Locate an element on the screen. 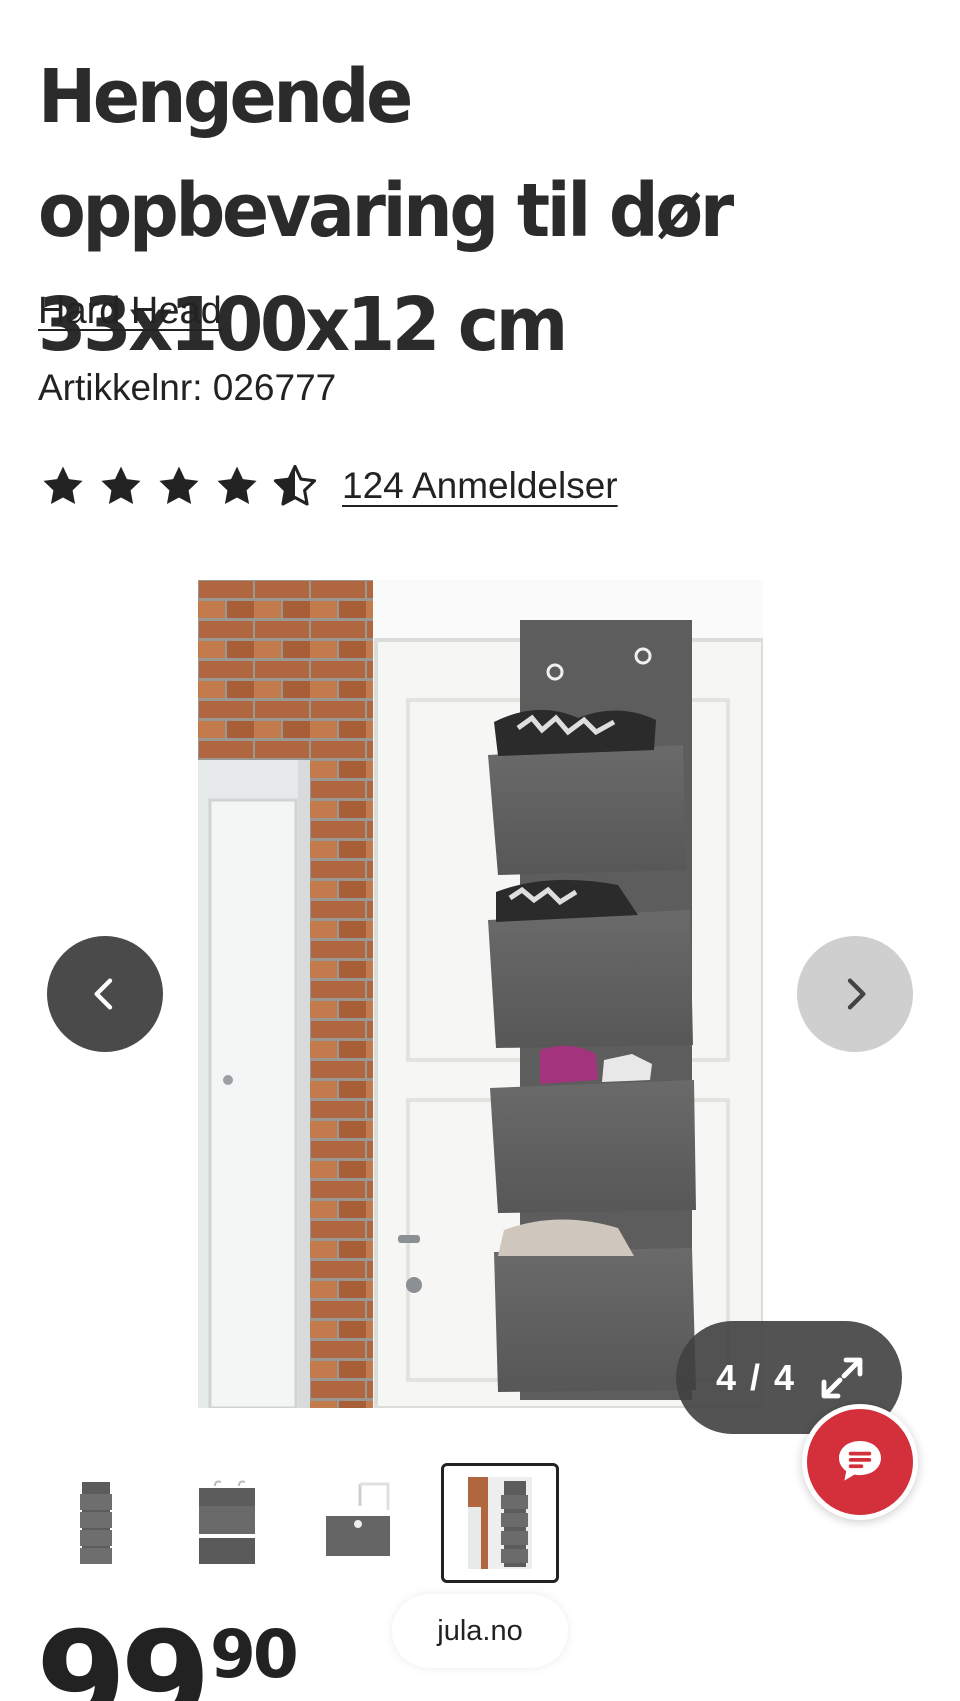  rating-stars is located at coordinates (179, 486).